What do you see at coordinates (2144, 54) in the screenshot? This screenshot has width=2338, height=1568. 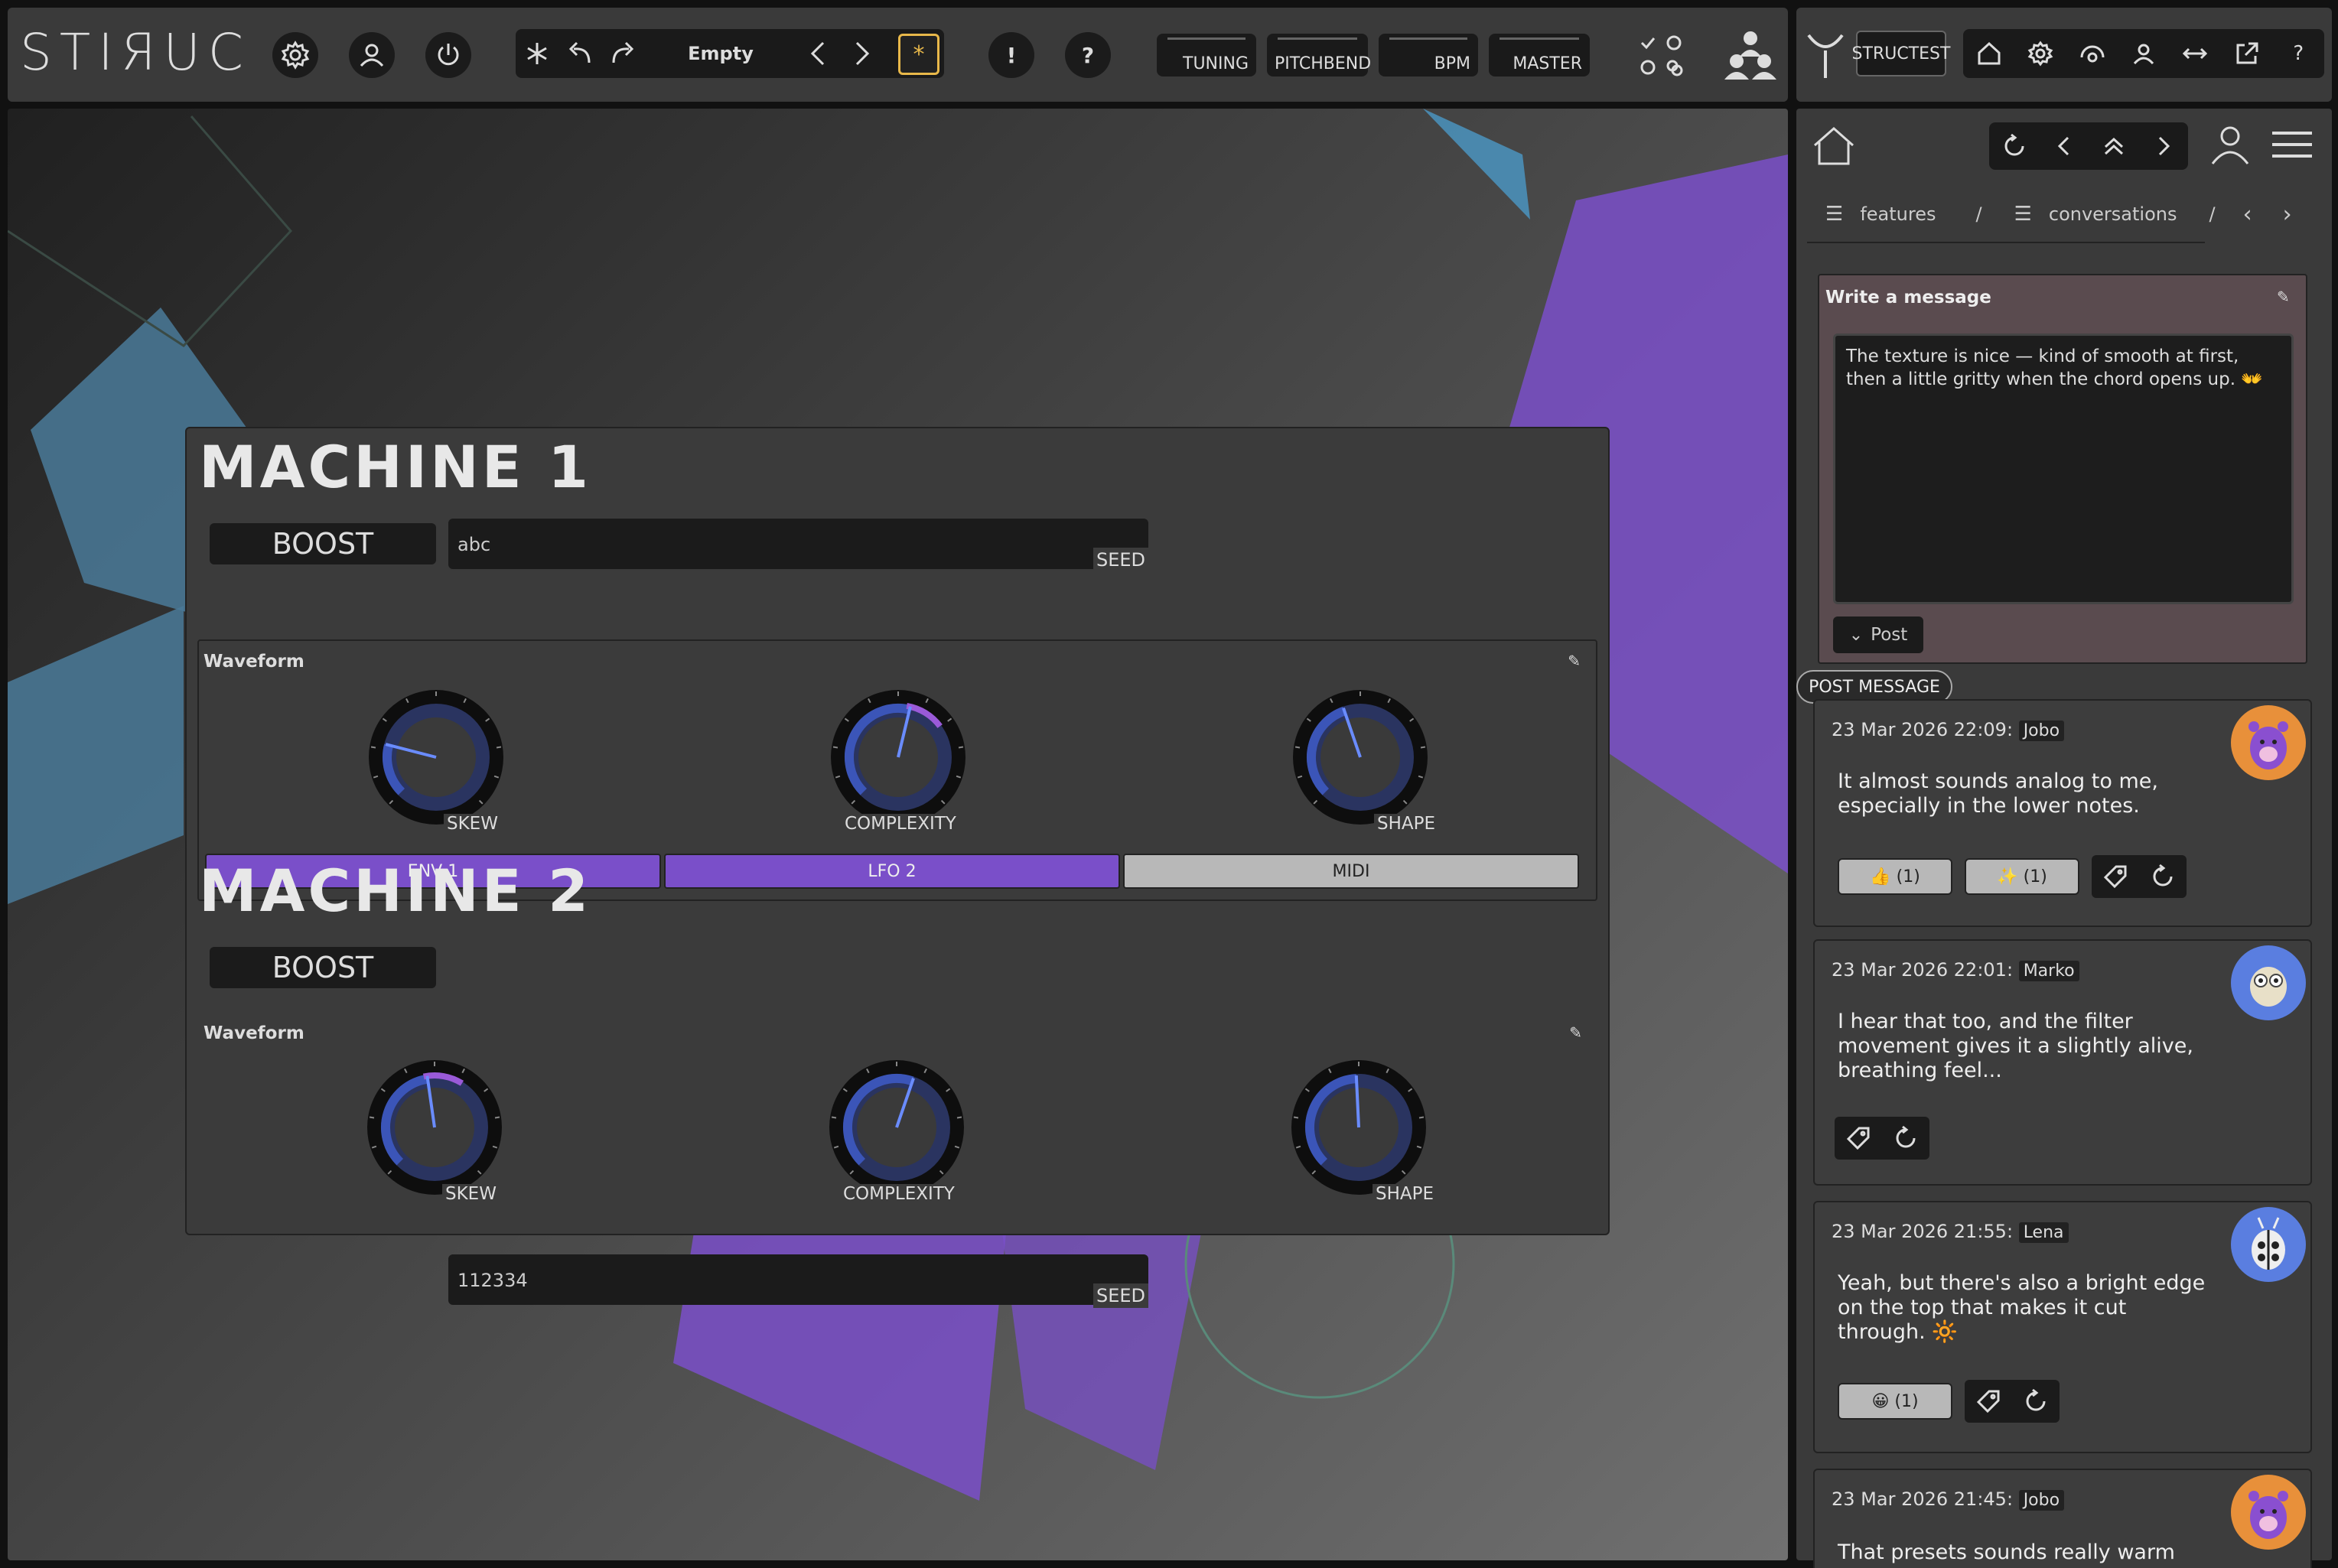 I see `profile-button` at bounding box center [2144, 54].